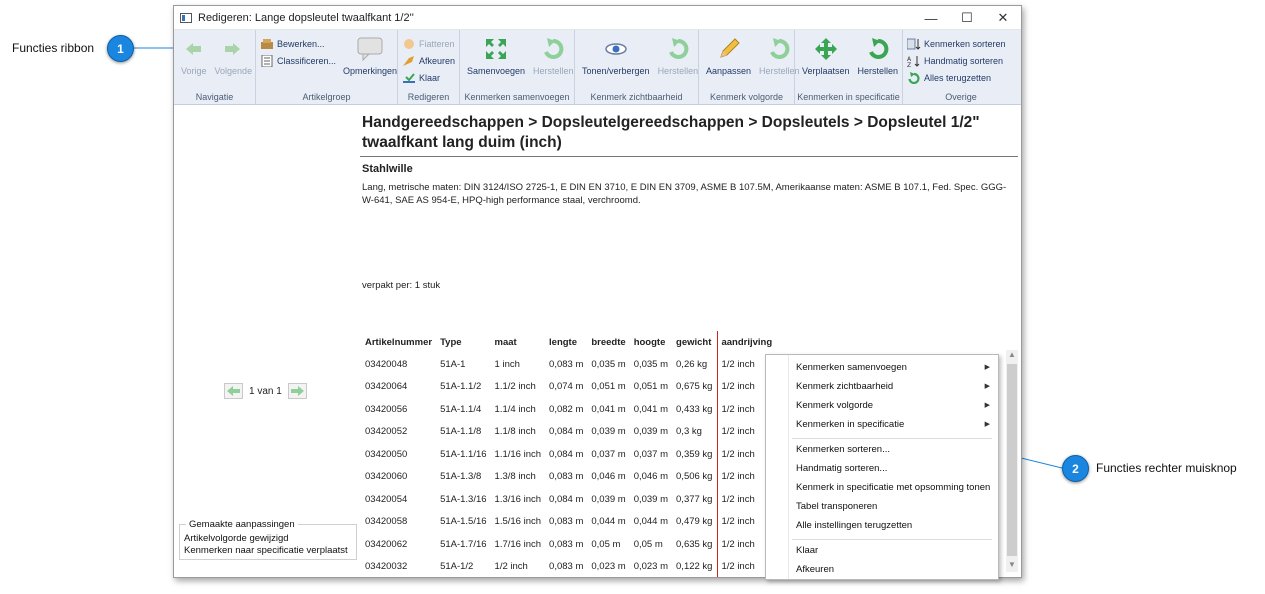 The image size is (1265, 594). Describe the element at coordinates (609, 342) in the screenshot. I see `column-header: breedte` at that location.